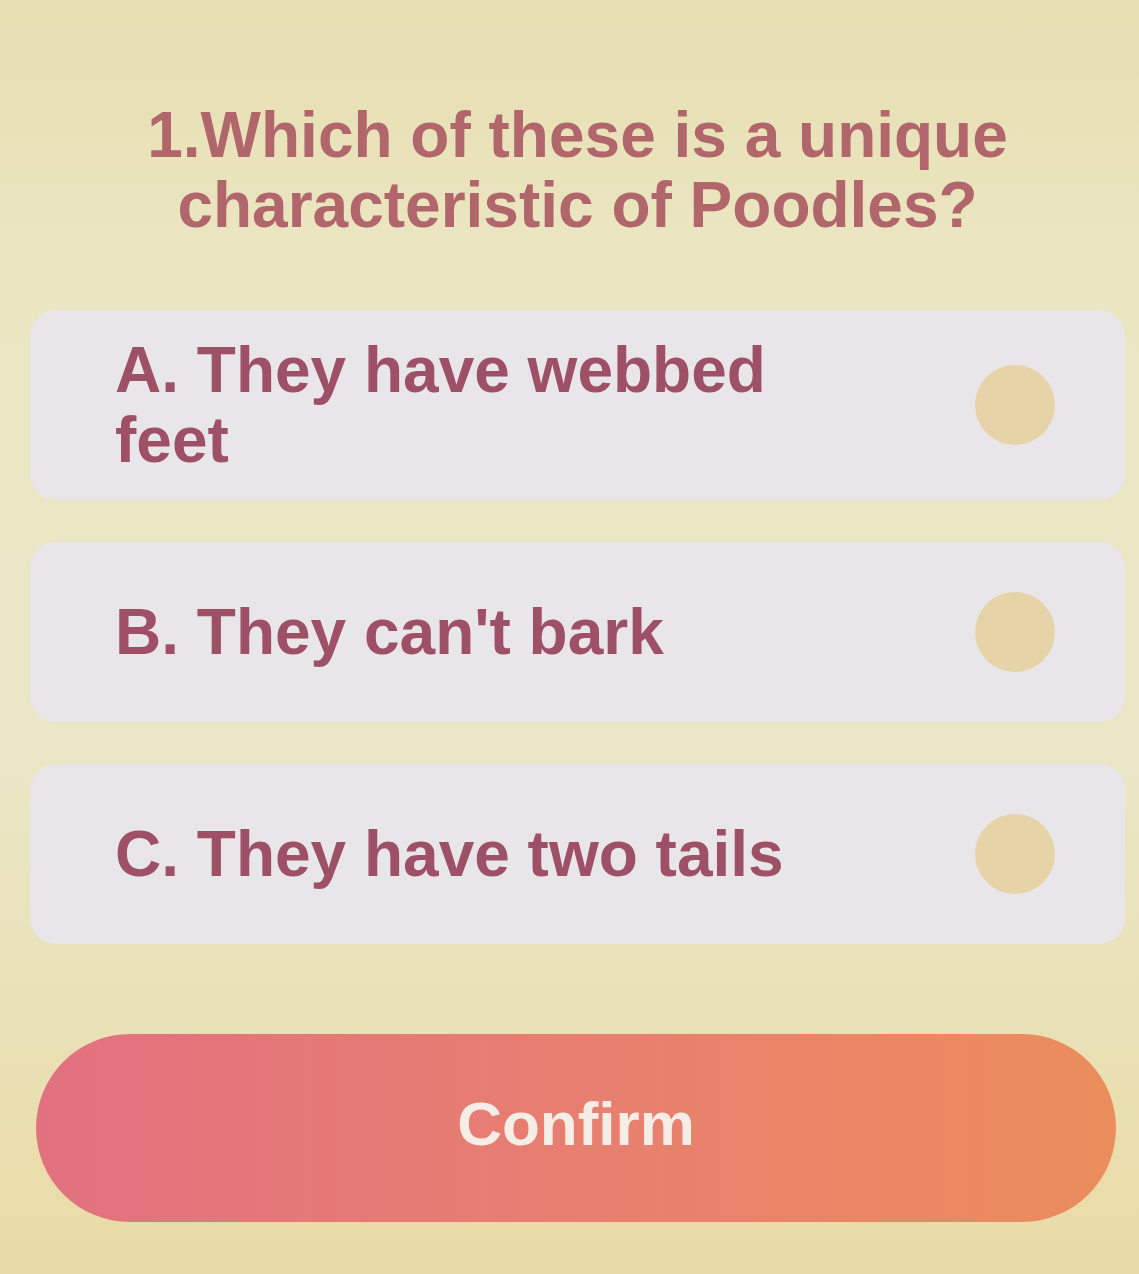 The image size is (1139, 1274). What do you see at coordinates (577, 854) in the screenshot?
I see `answer-option: C. They have two tails` at bounding box center [577, 854].